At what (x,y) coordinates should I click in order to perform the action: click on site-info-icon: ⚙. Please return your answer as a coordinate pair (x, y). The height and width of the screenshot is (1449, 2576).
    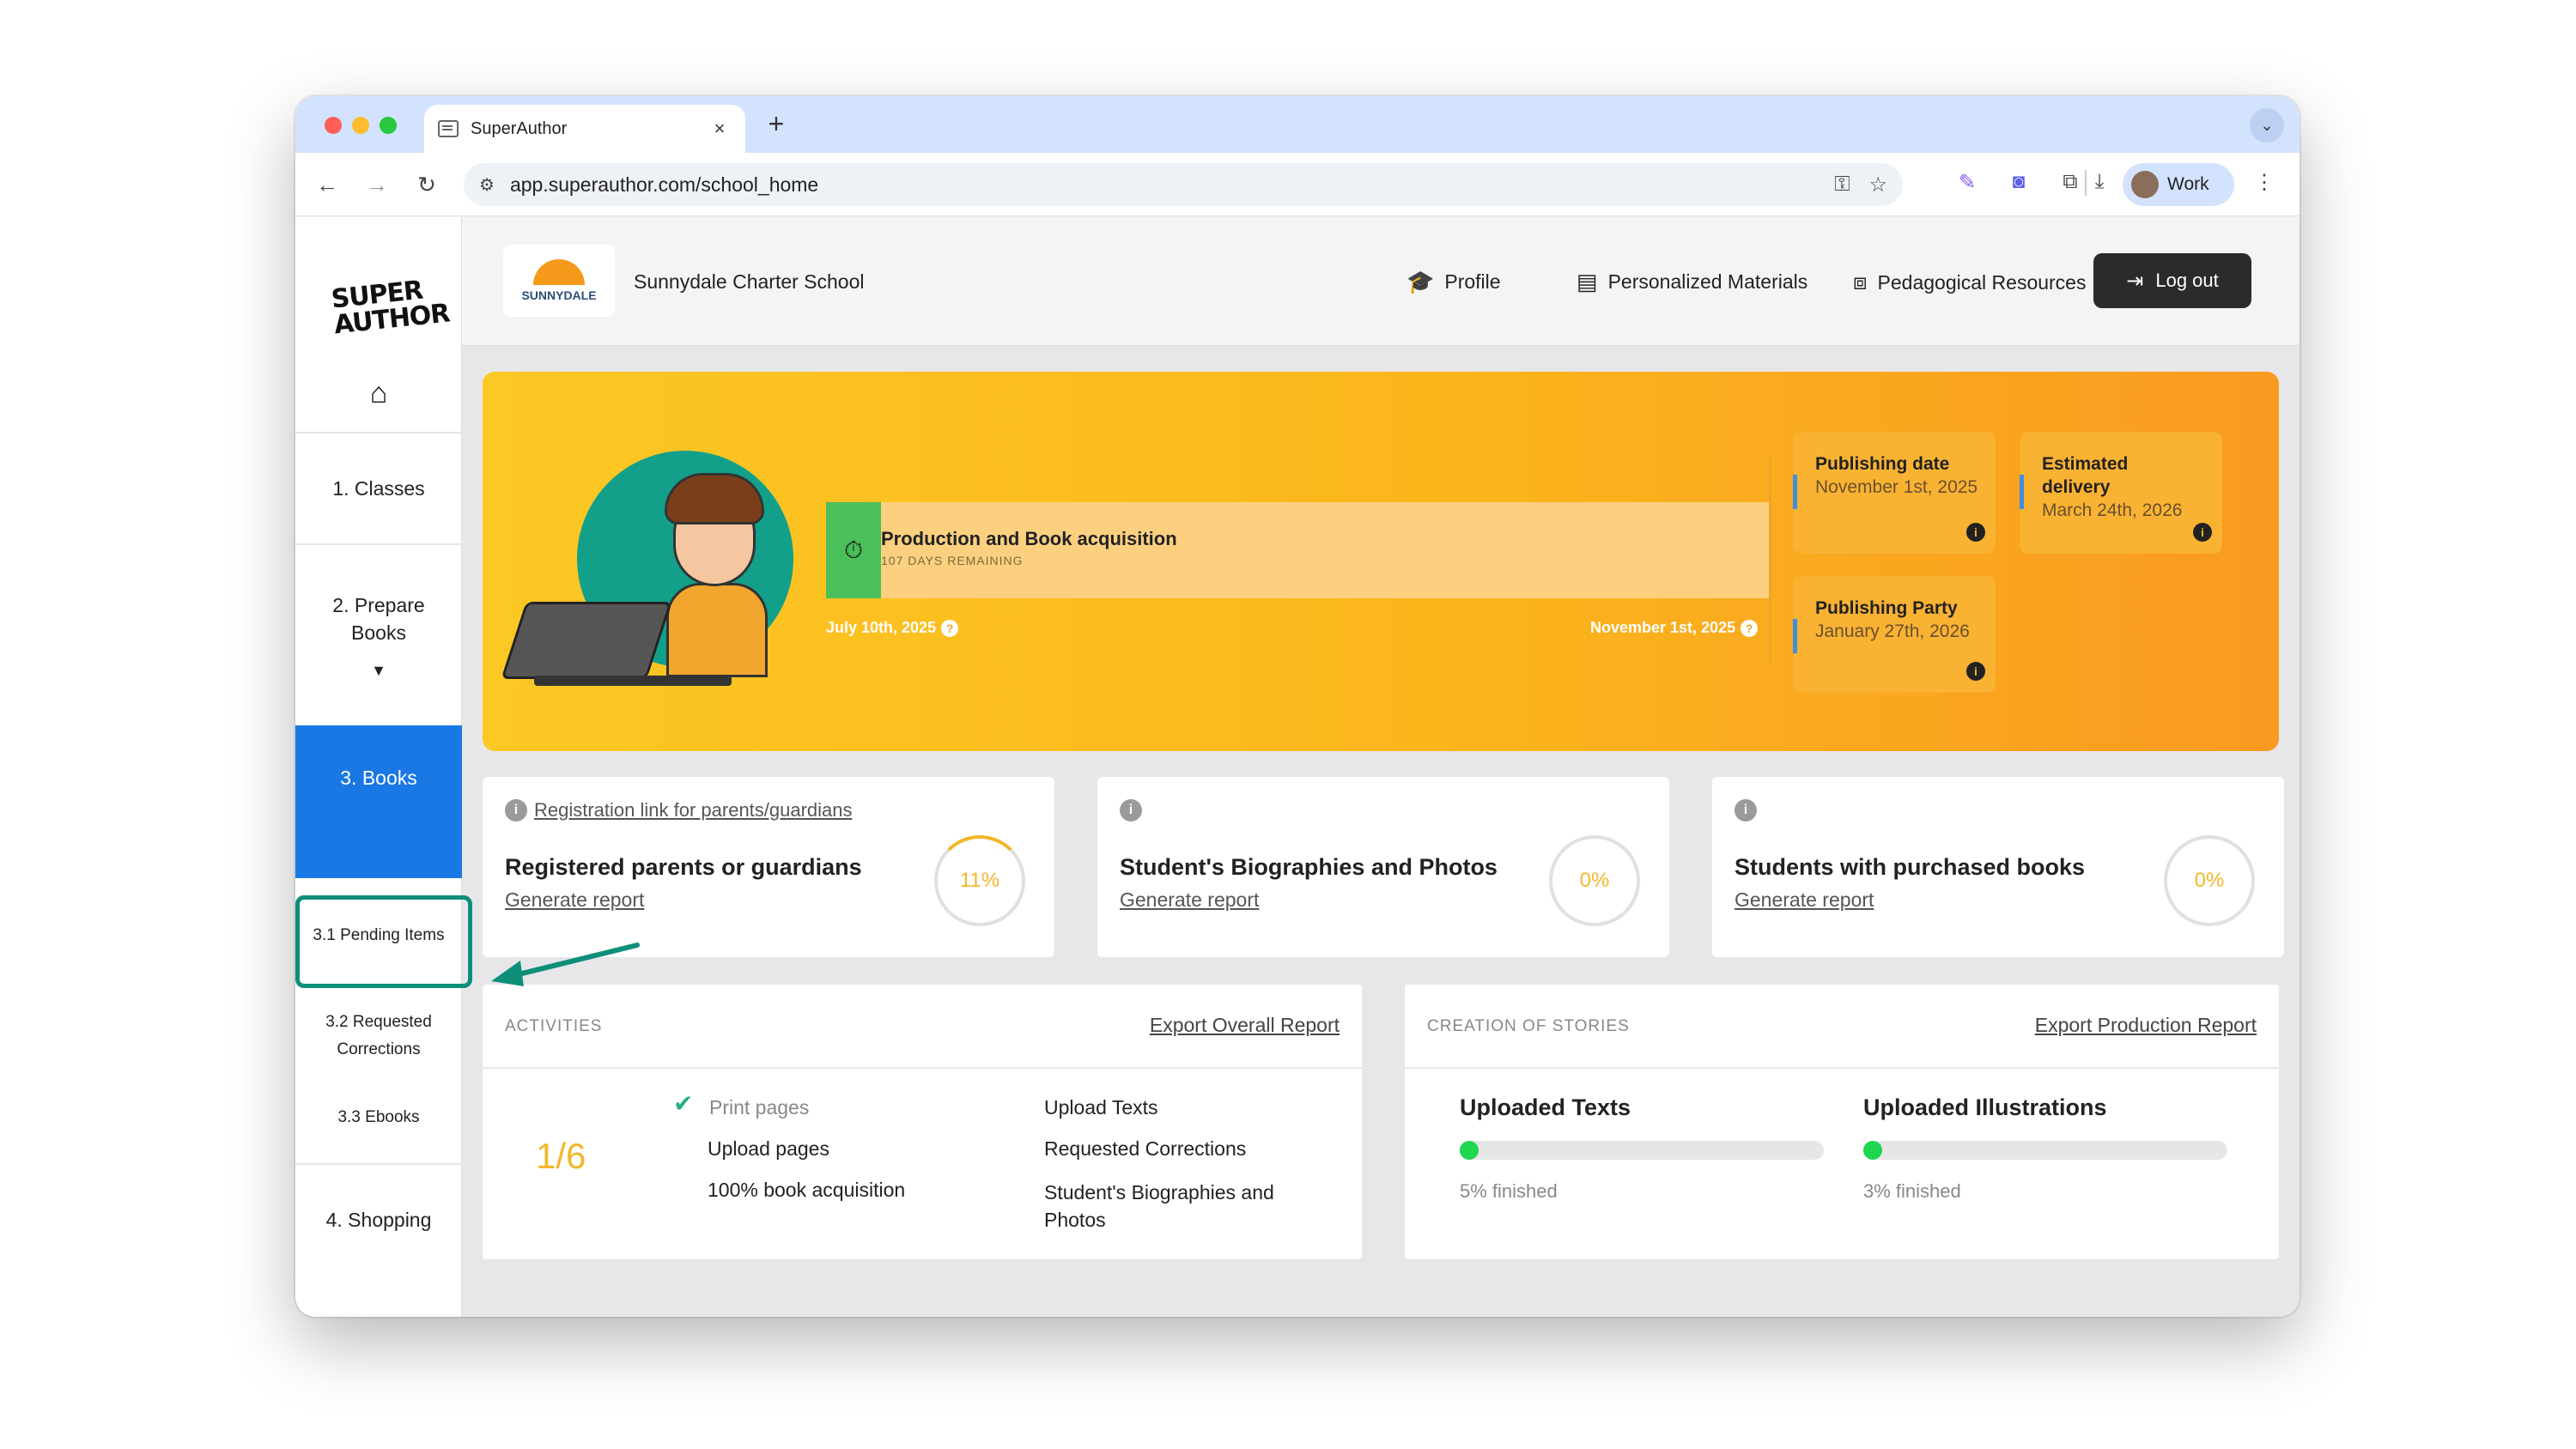
    Looking at the image, I should click on (487, 185).